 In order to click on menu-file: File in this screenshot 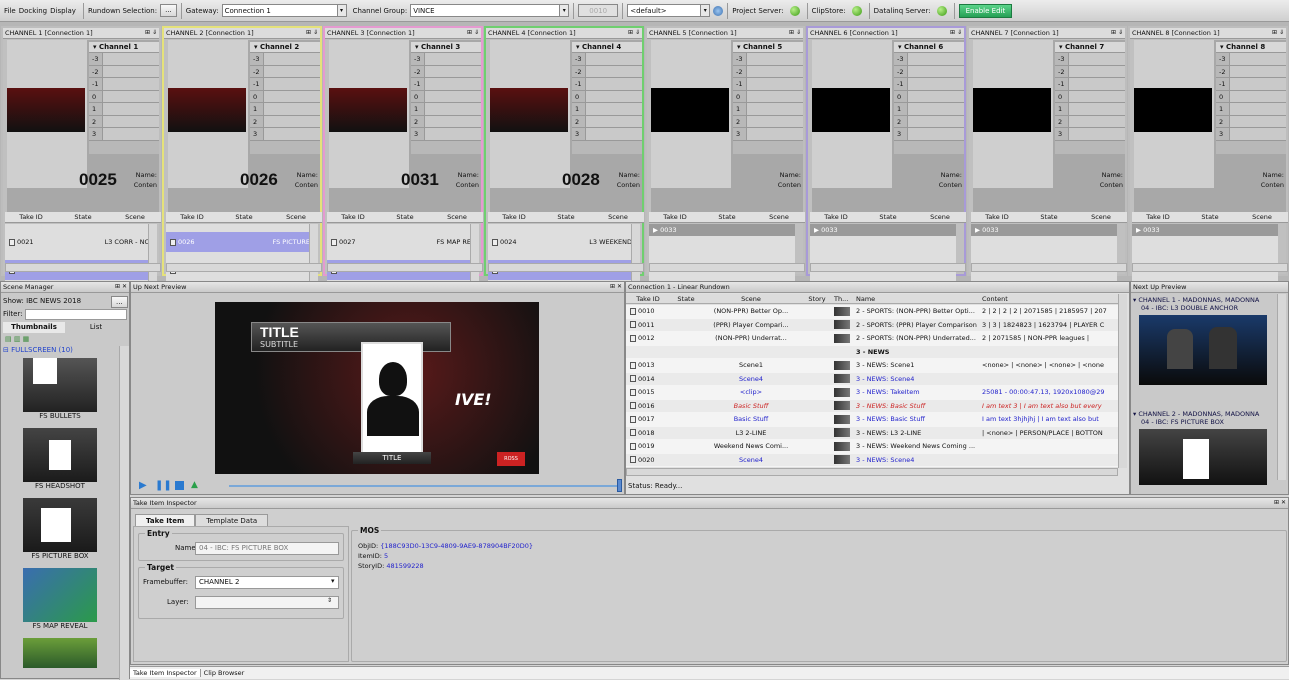, I will do `click(10, 11)`.